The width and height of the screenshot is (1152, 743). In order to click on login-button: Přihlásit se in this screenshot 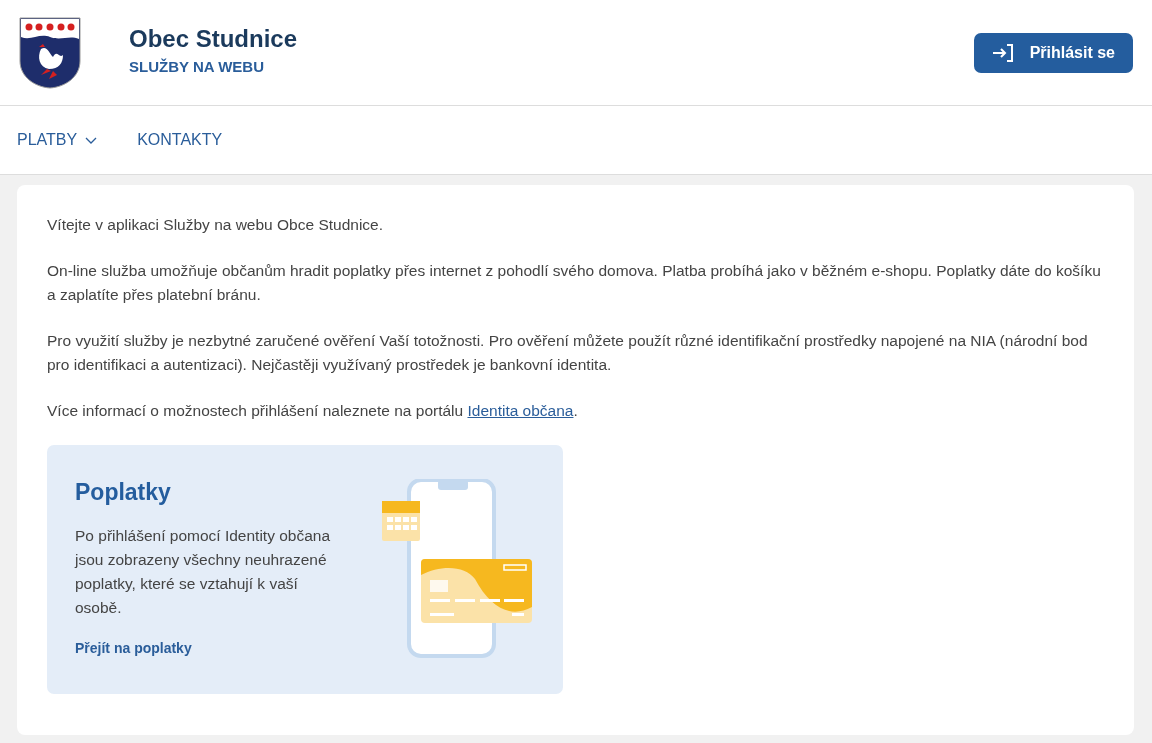, I will do `click(1053, 52)`.